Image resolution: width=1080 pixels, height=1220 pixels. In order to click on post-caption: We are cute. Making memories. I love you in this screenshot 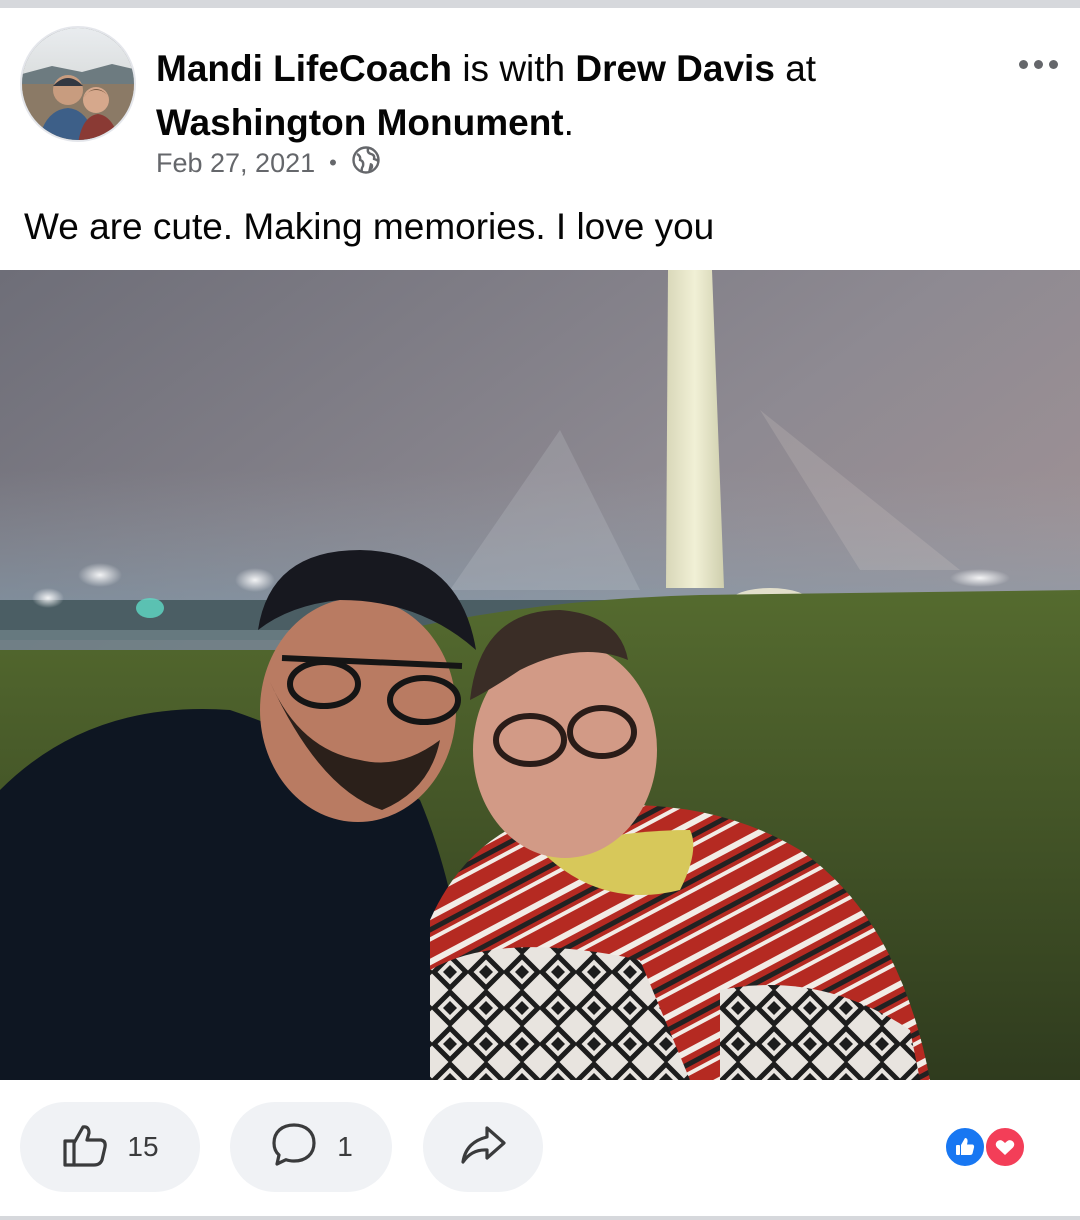, I will do `click(369, 226)`.